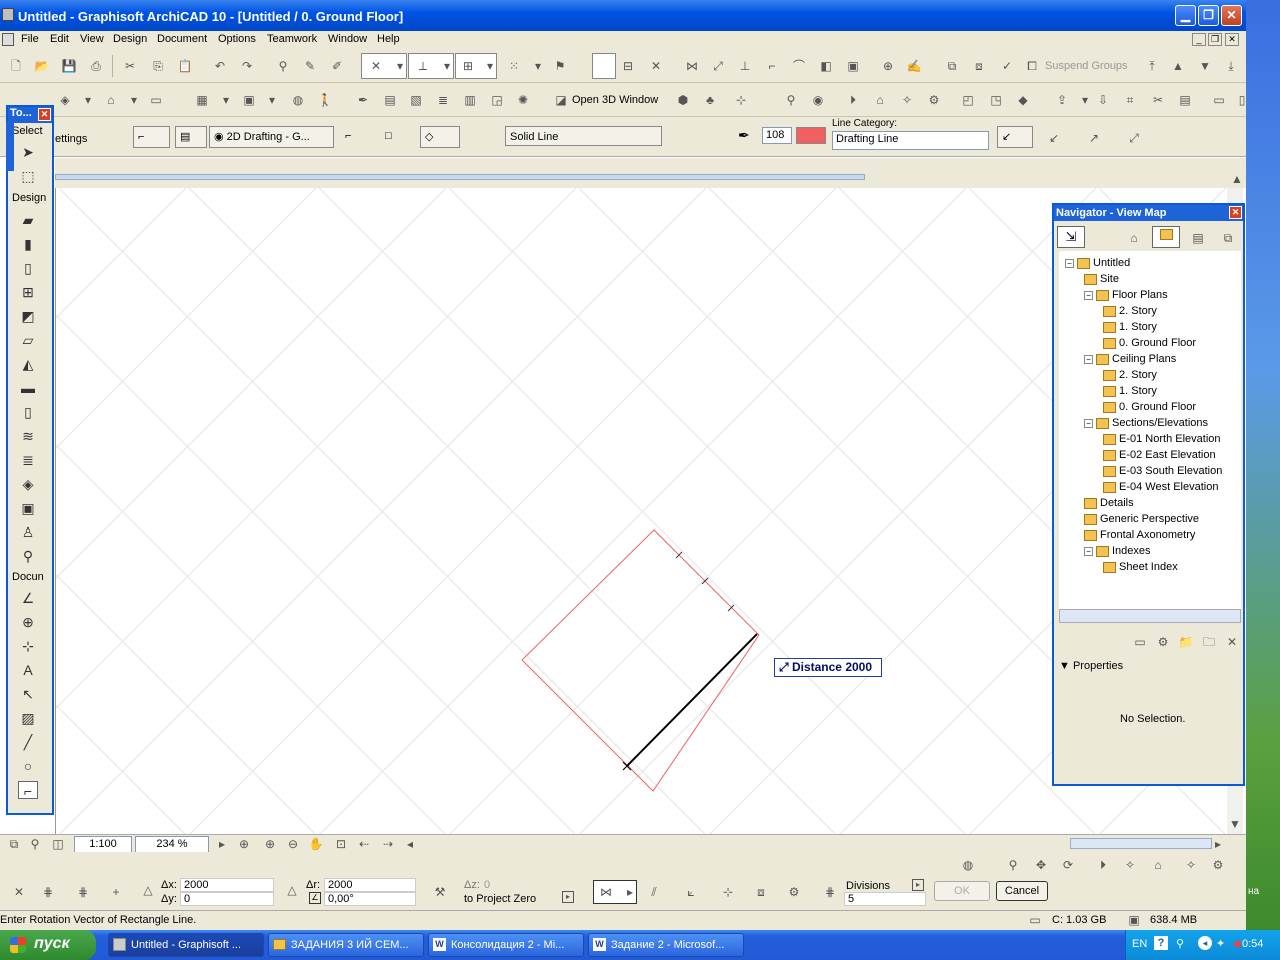  What do you see at coordinates (292, 39) in the screenshot?
I see `menu-teamwork: Teamwork` at bounding box center [292, 39].